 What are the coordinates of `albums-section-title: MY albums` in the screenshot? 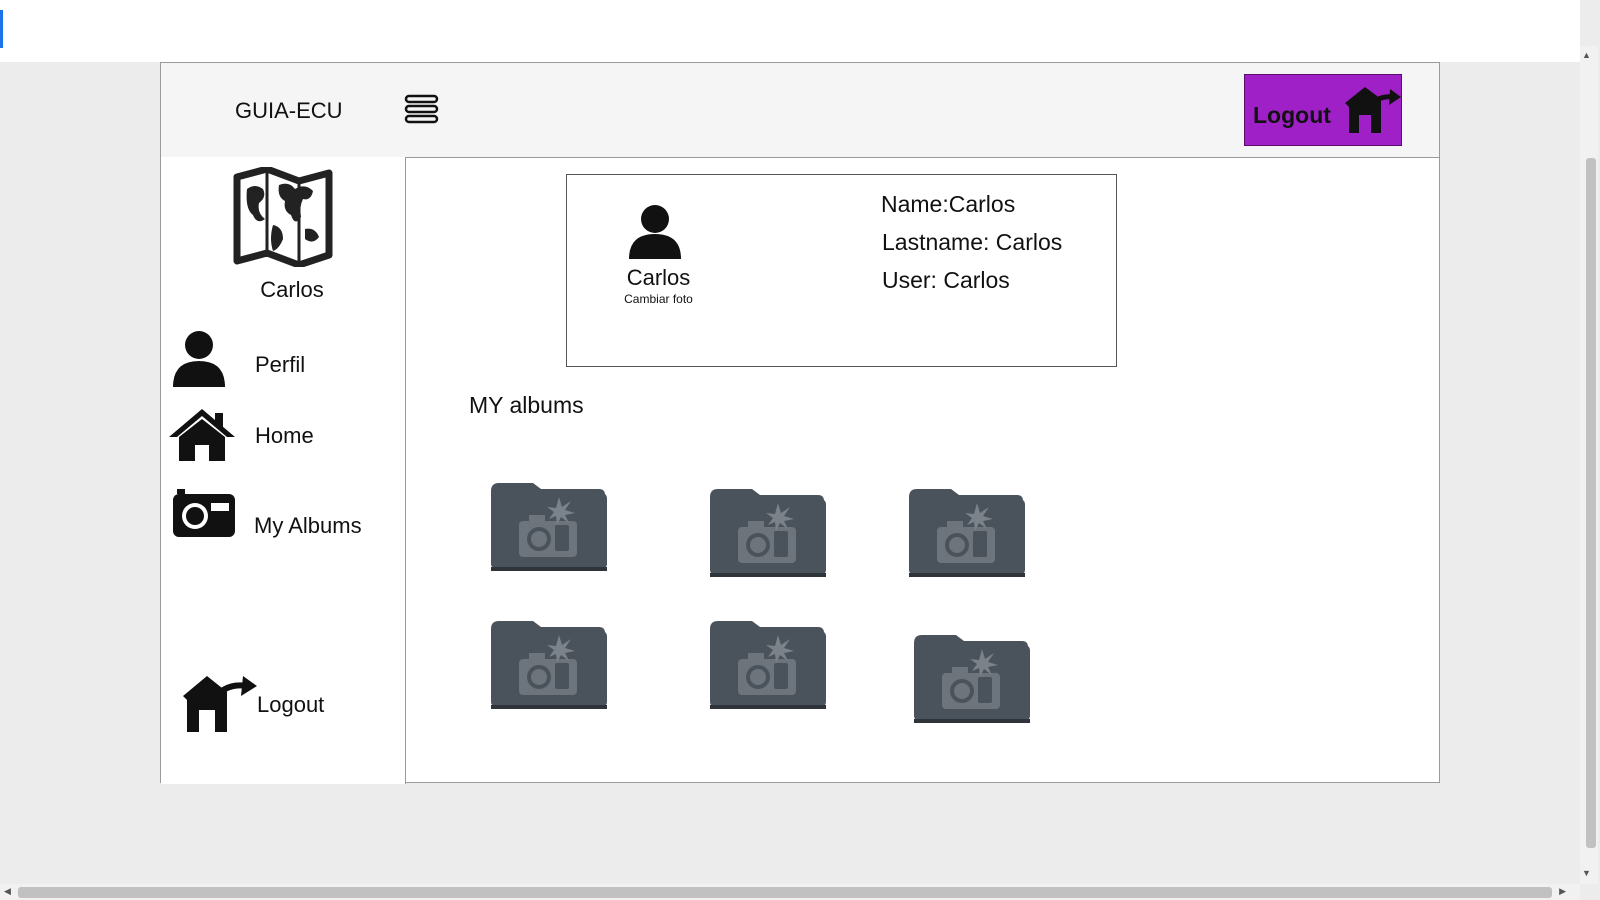 It's located at (526, 405).